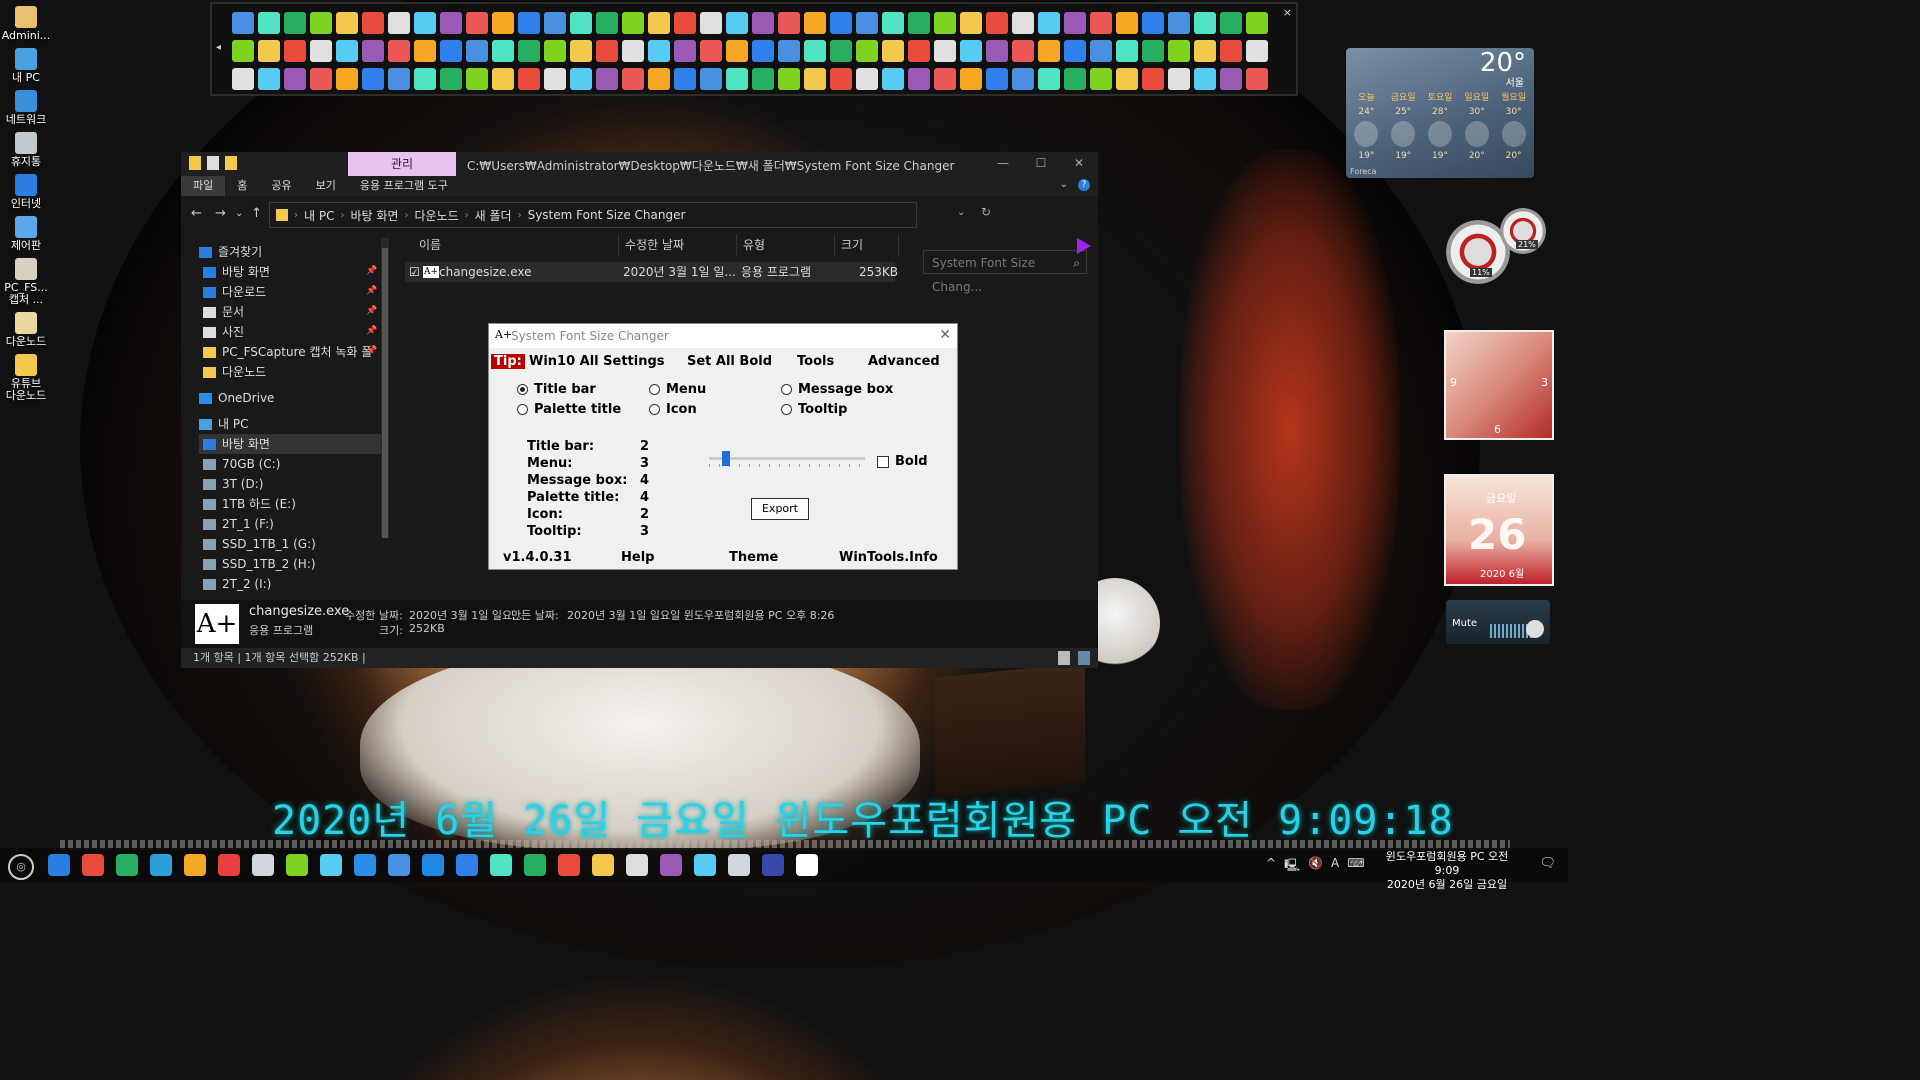 The width and height of the screenshot is (1920, 1080). I want to click on menu-set-all-bold: Set All Bold, so click(729, 361).